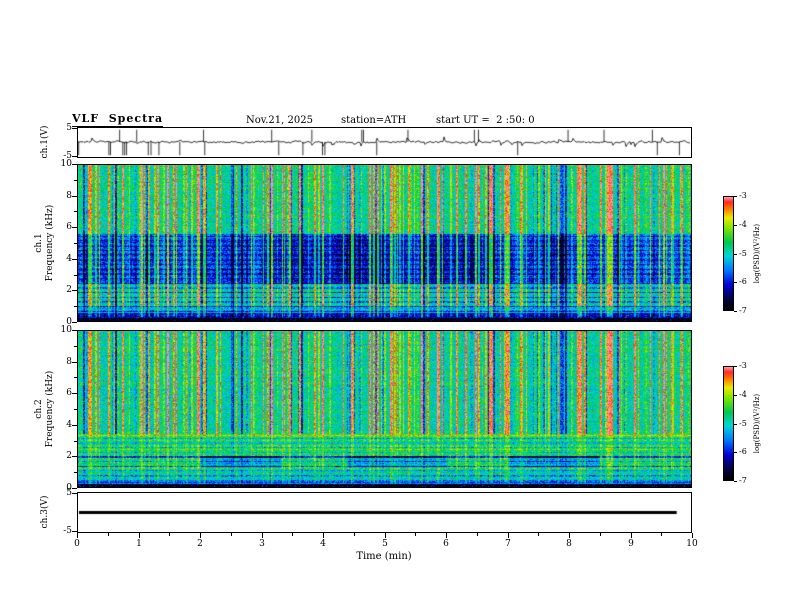  What do you see at coordinates (77, 544) in the screenshot?
I see `x-axis-tick-label: 0` at bounding box center [77, 544].